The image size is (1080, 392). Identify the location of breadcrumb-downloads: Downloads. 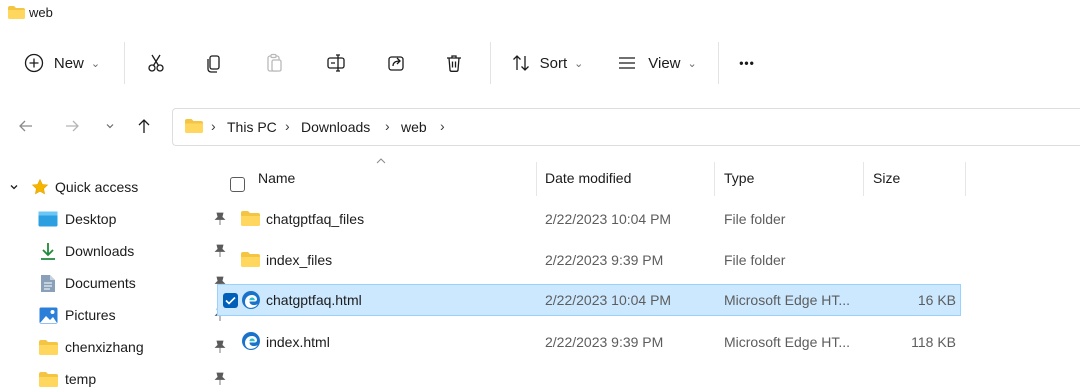
(335, 127).